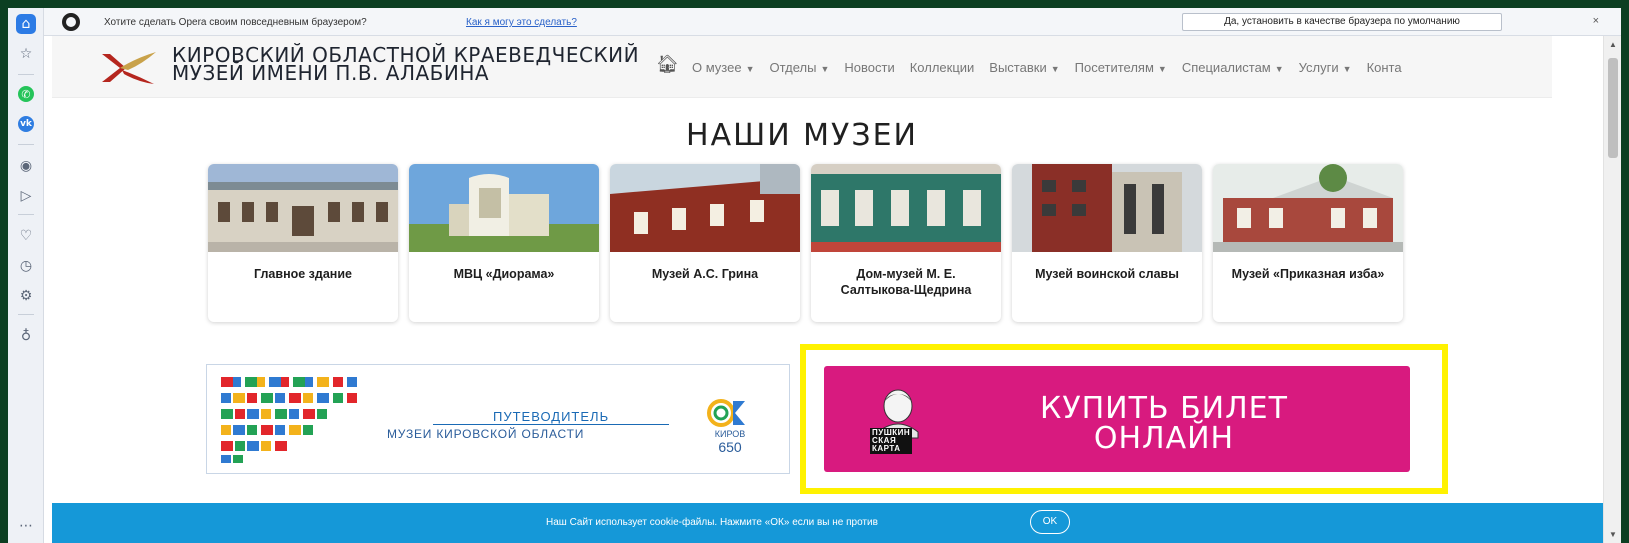  I want to click on buy-ticket-line1: КУПИТЬ БИЛЕТ, so click(1164, 408).